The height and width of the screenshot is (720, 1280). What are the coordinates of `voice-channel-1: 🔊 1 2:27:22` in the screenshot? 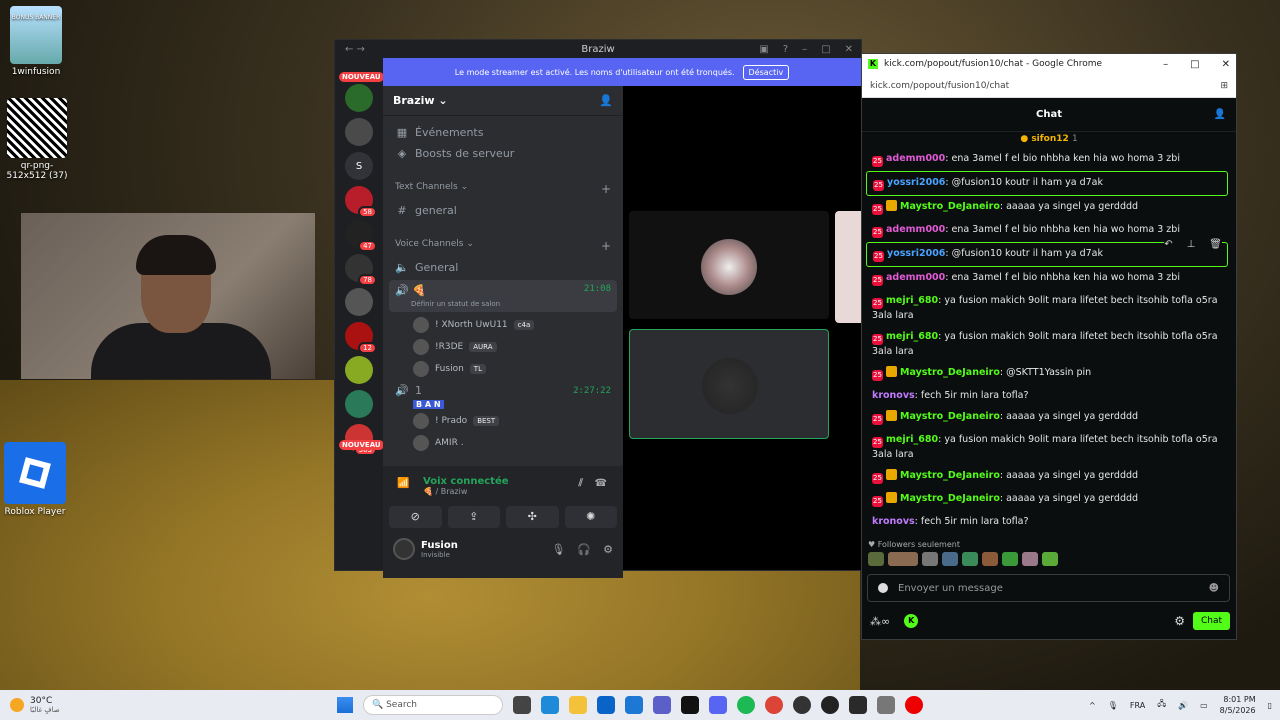 It's located at (503, 390).